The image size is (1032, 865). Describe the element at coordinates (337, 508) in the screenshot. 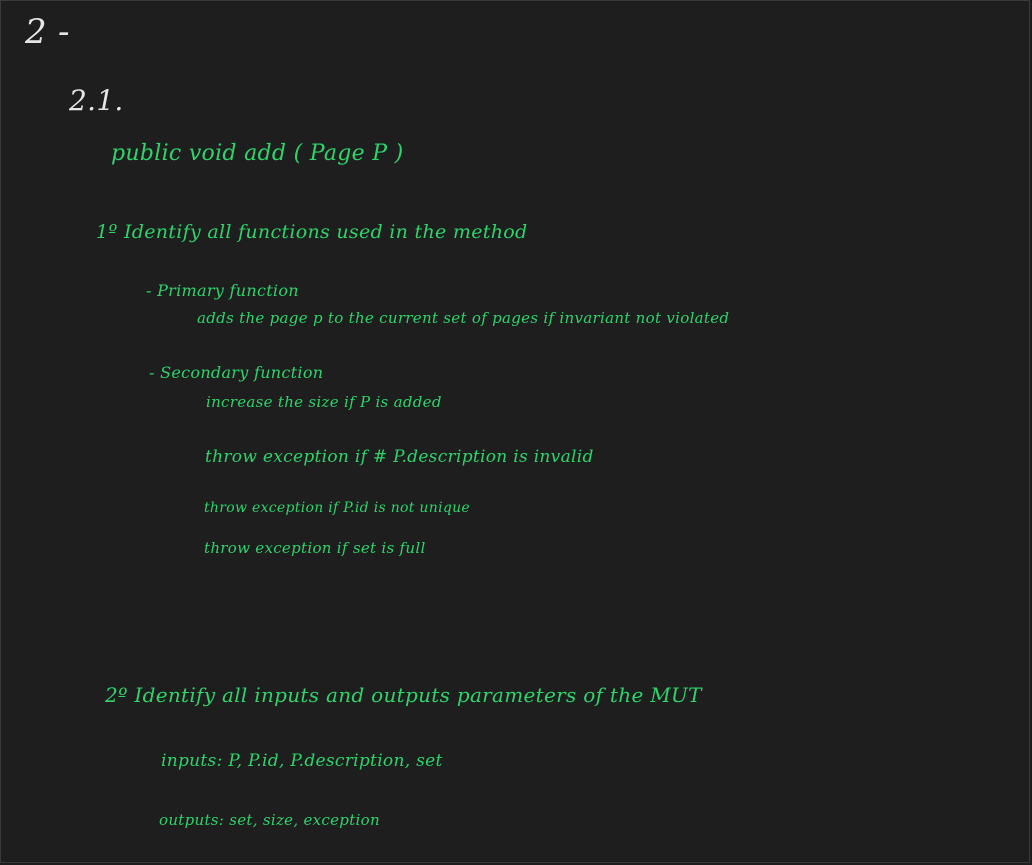

I see `secondary-item: throw exception if P.id is not unique` at that location.